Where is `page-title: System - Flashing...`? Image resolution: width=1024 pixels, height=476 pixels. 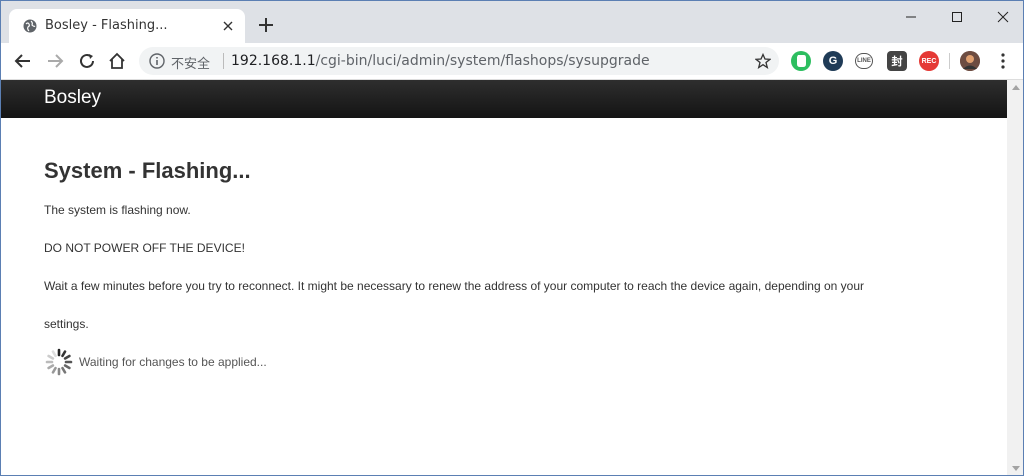 page-title: System - Flashing... is located at coordinates (147, 170).